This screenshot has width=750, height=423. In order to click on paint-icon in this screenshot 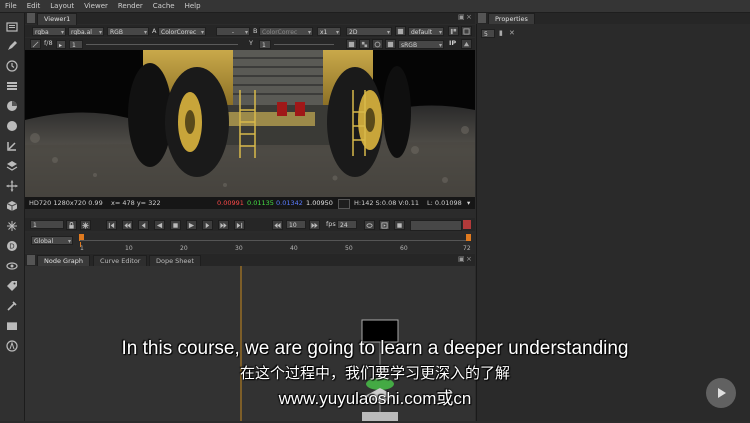, I will do `click(11, 45)`.